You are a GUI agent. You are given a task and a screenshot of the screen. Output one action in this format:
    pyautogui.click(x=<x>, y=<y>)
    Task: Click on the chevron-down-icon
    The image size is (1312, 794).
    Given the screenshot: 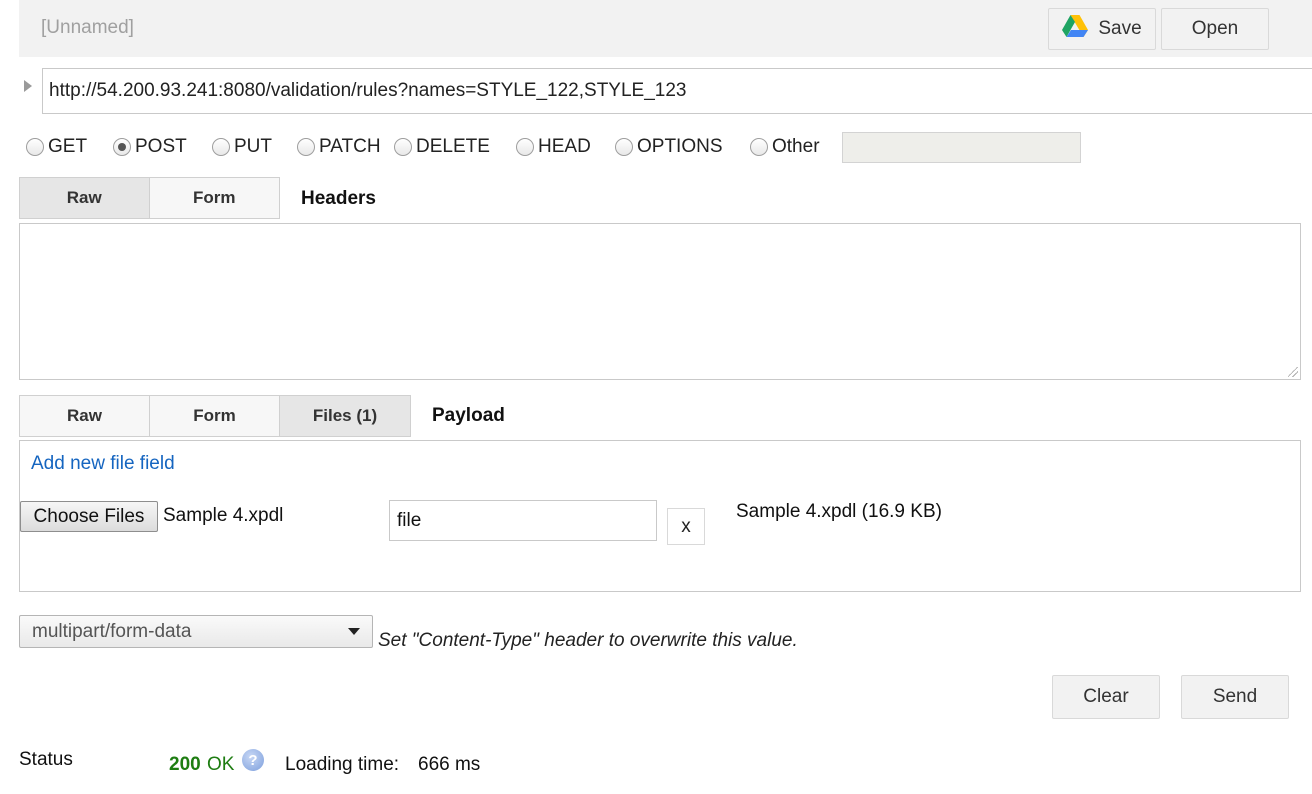 What is the action you would take?
    pyautogui.click(x=354, y=631)
    